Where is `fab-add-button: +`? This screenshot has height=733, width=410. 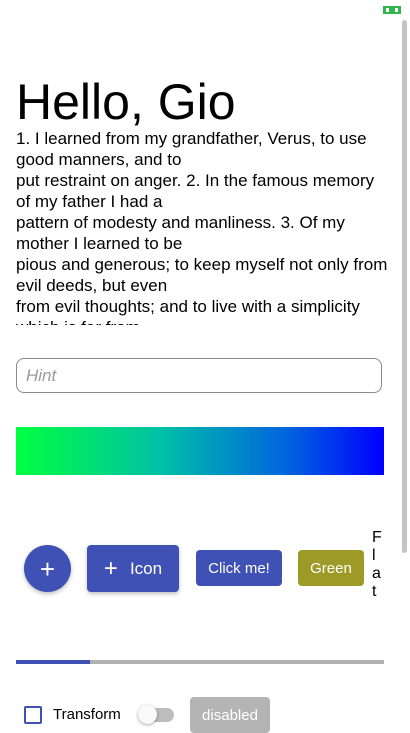
fab-add-button: + is located at coordinates (47, 568).